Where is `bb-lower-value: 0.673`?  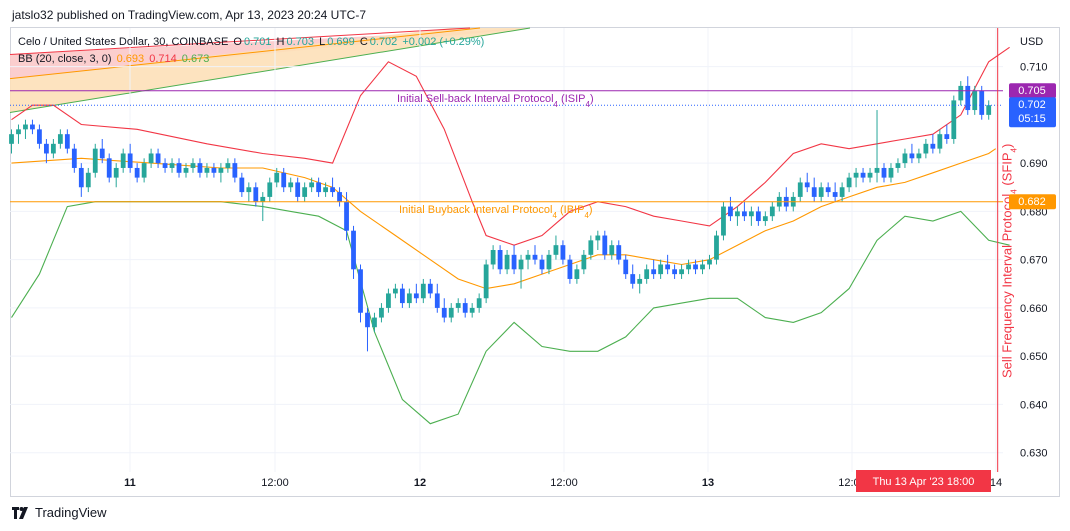
bb-lower-value: 0.673 is located at coordinates (195, 59).